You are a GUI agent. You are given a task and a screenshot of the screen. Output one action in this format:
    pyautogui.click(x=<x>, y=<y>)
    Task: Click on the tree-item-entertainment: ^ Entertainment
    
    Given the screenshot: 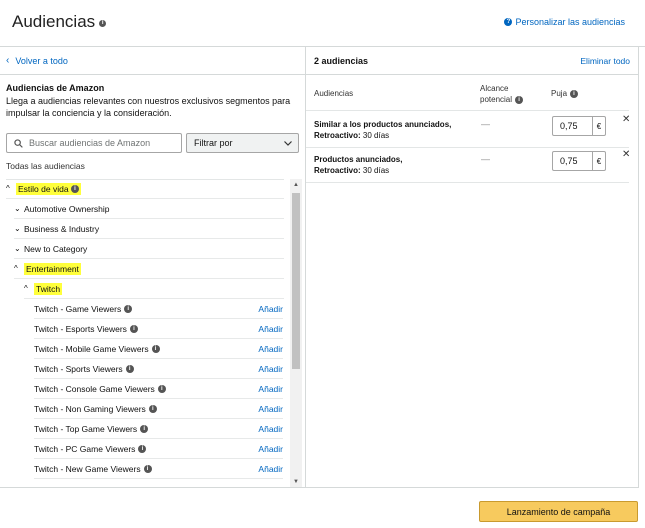 What is the action you would take?
    pyautogui.click(x=149, y=269)
    